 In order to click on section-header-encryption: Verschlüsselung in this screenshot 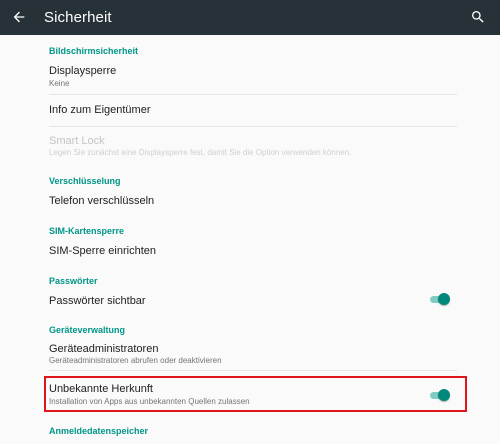, I will do `click(85, 181)`.